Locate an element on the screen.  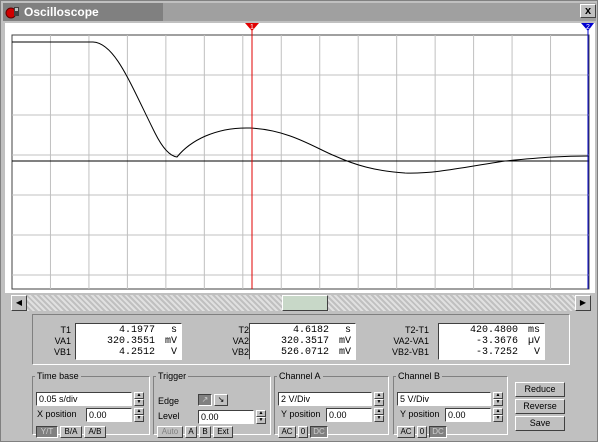
channel-a-scale-spinner: ▲ ▼ is located at coordinates (379, 399).